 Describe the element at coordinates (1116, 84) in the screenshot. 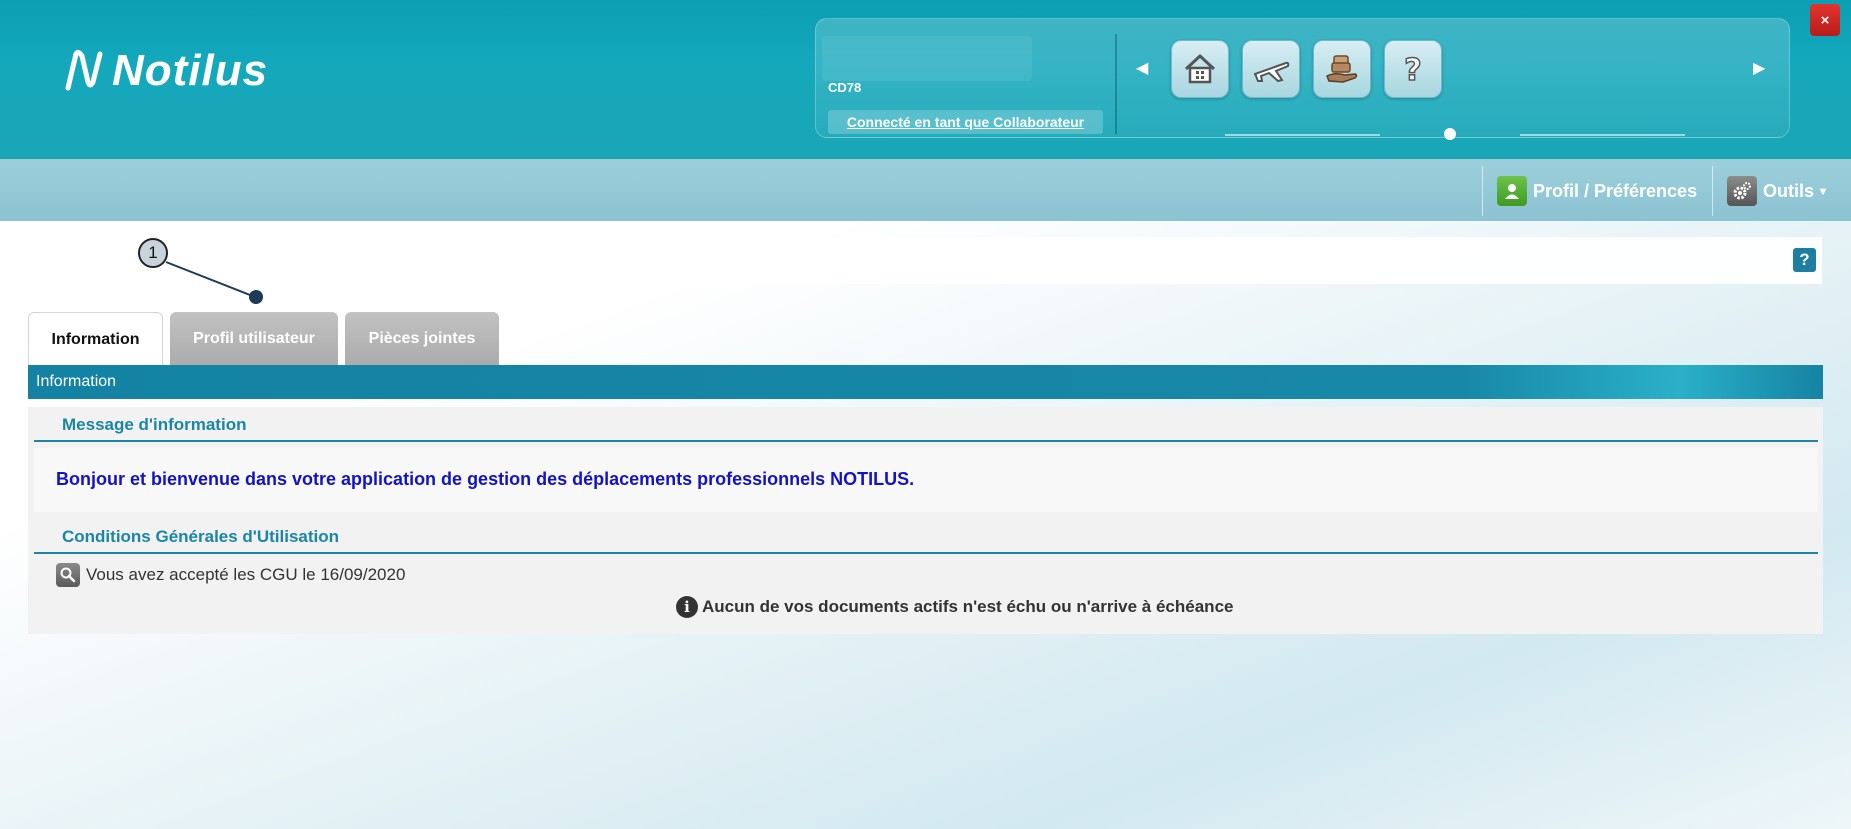

I see `header-divider` at that location.